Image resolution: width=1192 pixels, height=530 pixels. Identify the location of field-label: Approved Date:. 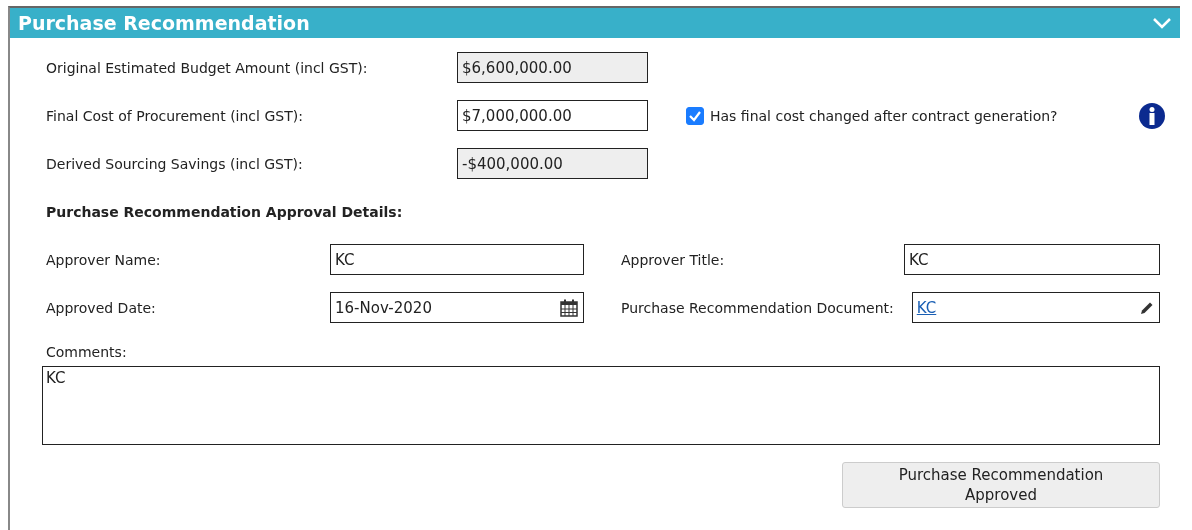
(101, 307).